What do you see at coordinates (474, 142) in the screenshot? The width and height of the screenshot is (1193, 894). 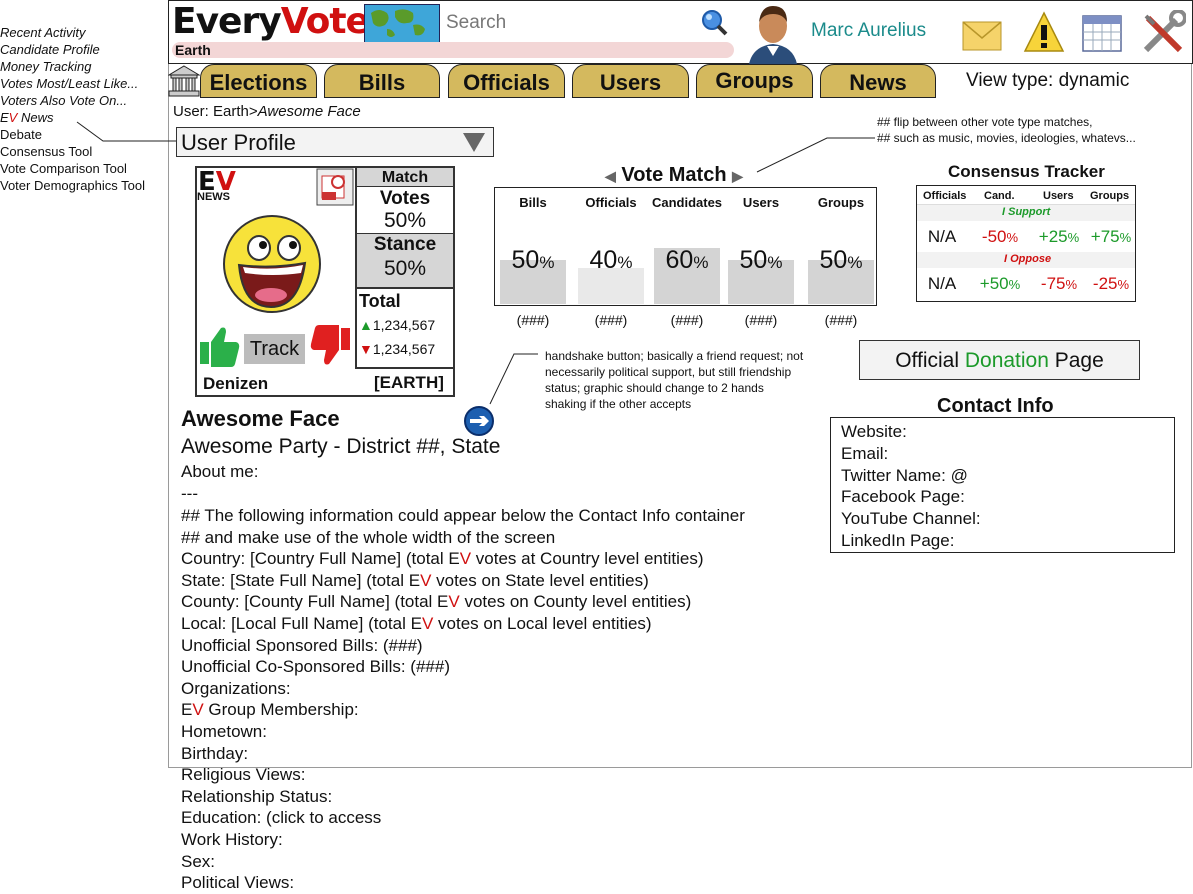 I see `chevron-down-icon` at bounding box center [474, 142].